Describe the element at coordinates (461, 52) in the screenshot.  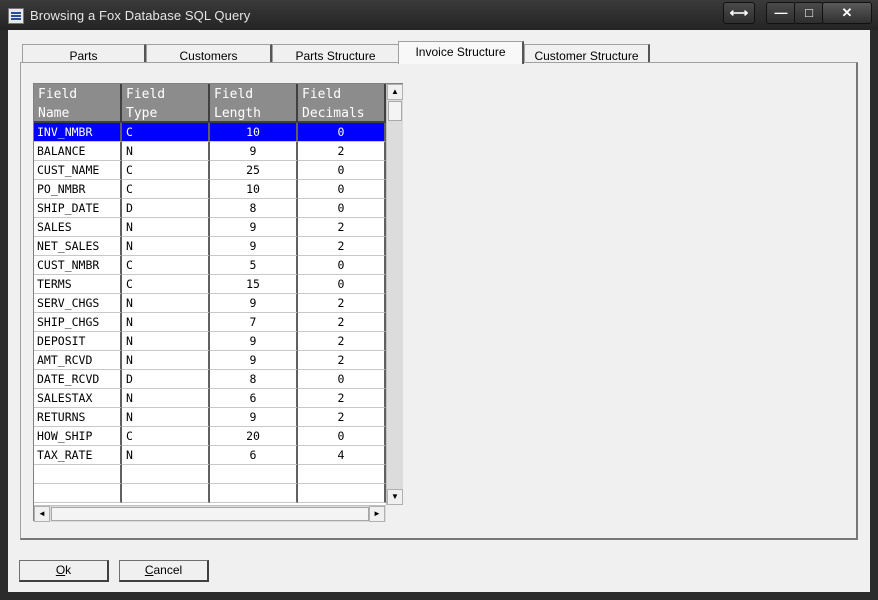
I see `tab-invoice-structure: Invoice Structure` at that location.